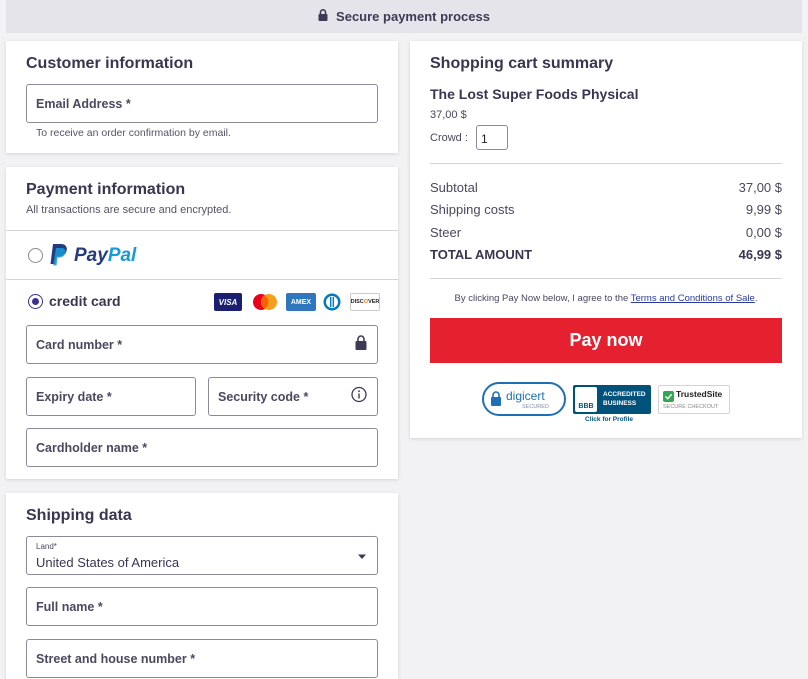 The height and width of the screenshot is (679, 808). What do you see at coordinates (609, 419) in the screenshot?
I see `bbb-caption: Click for Profile` at bounding box center [609, 419].